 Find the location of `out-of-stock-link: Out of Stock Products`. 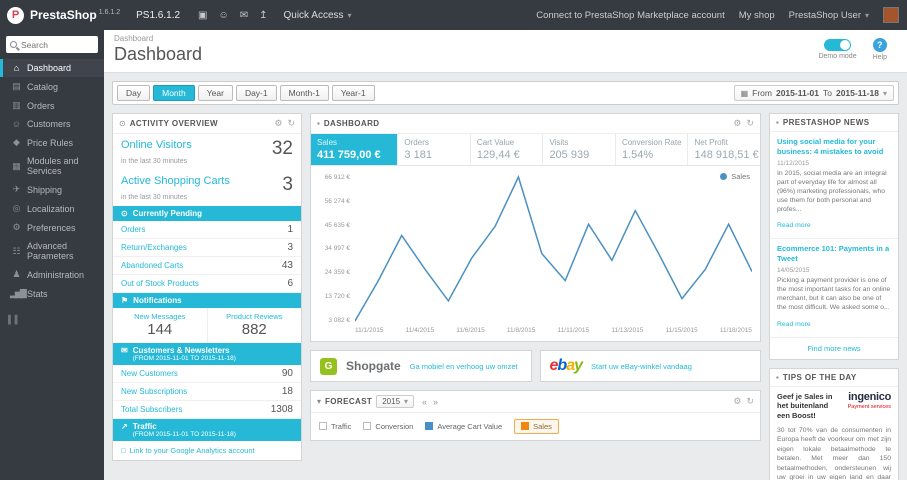

out-of-stock-link: Out of Stock Products is located at coordinates (160, 283).